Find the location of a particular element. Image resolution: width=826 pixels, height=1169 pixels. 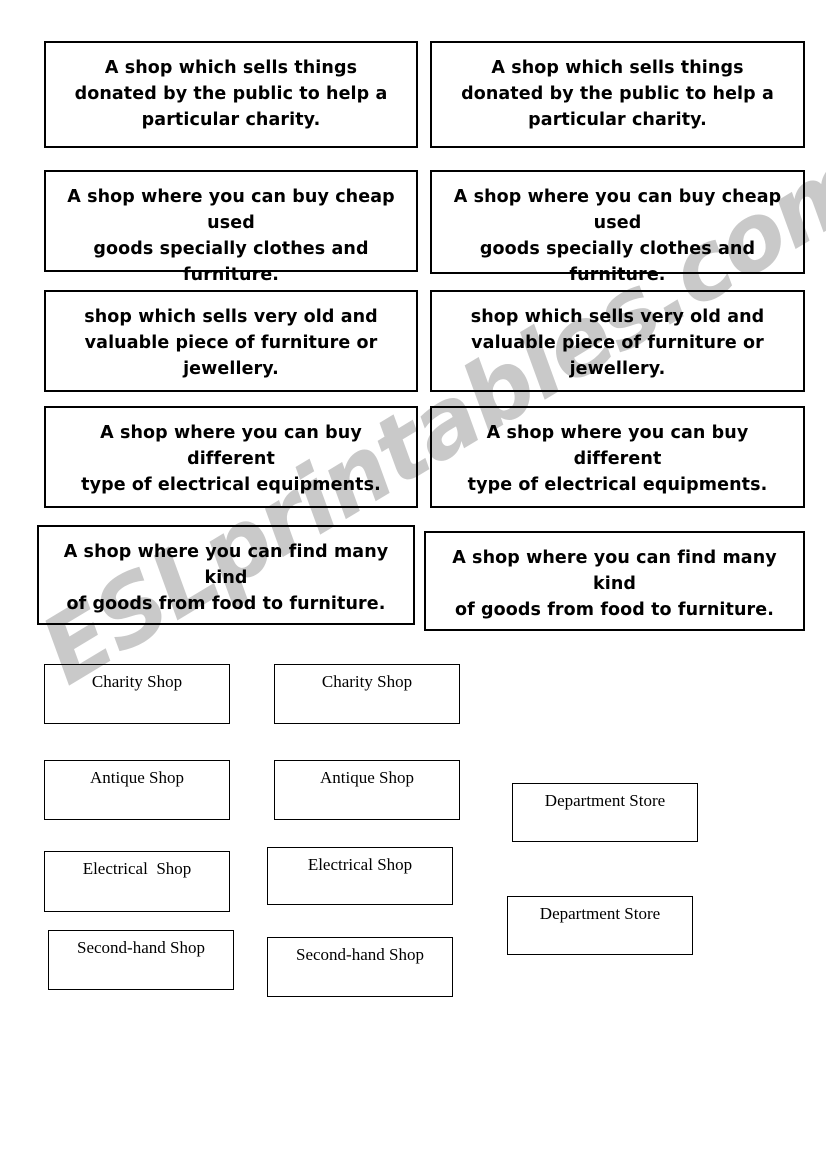

label-card-department-store-1: Department Store is located at coordinates (605, 812).